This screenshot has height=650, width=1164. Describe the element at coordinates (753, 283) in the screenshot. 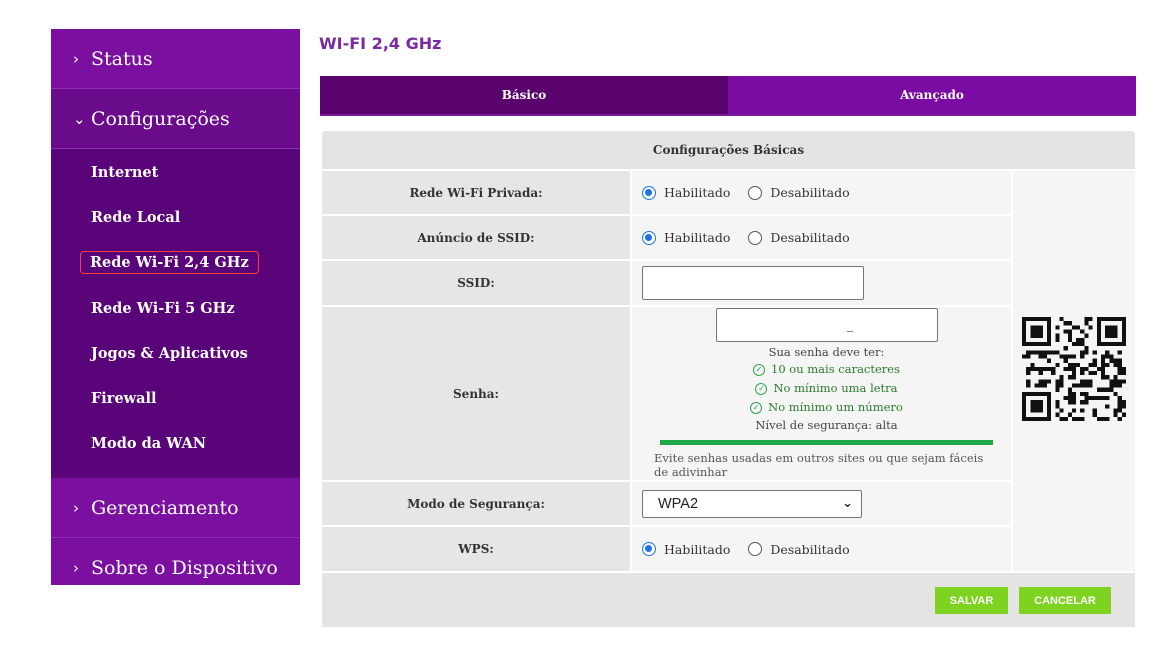

I see `ssid-input` at that location.